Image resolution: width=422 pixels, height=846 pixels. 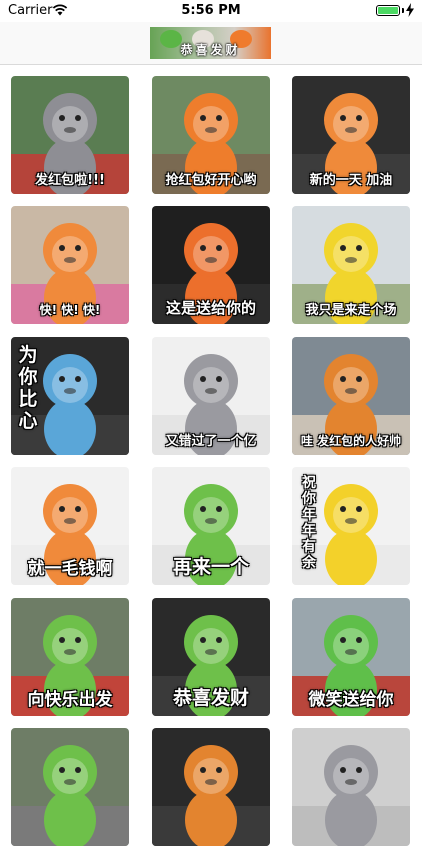 I want to click on sticker-tile: 抢红包好开心哟, so click(x=211, y=135).